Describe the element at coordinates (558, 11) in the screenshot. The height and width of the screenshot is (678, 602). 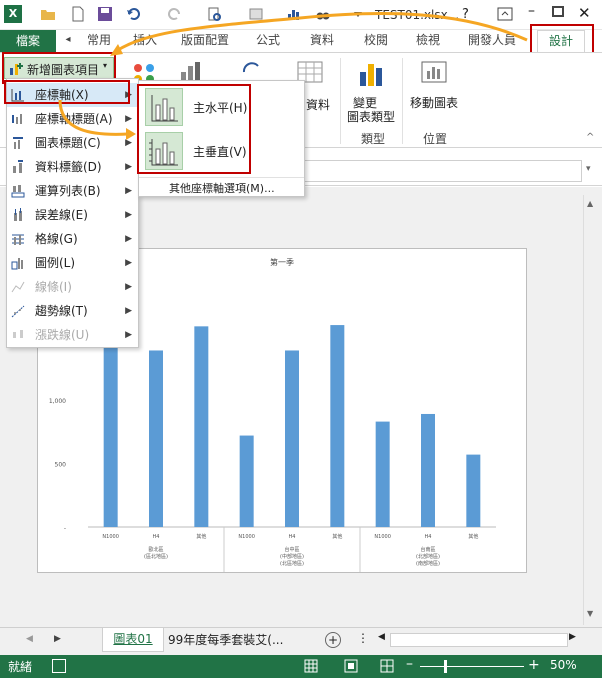
I see `maximize-icon` at that location.